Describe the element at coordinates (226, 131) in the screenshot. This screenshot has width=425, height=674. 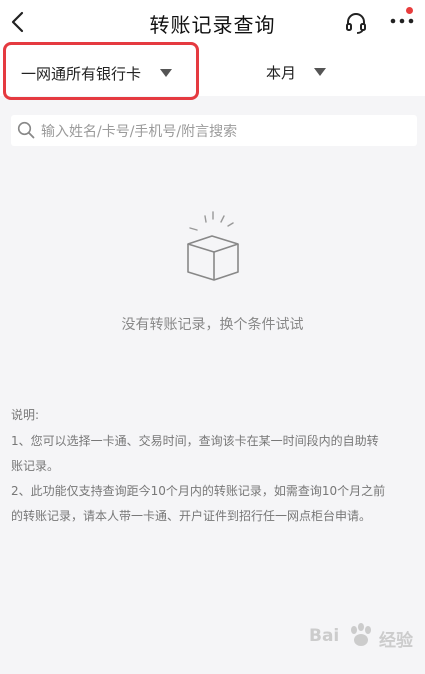
I see `search-input` at that location.